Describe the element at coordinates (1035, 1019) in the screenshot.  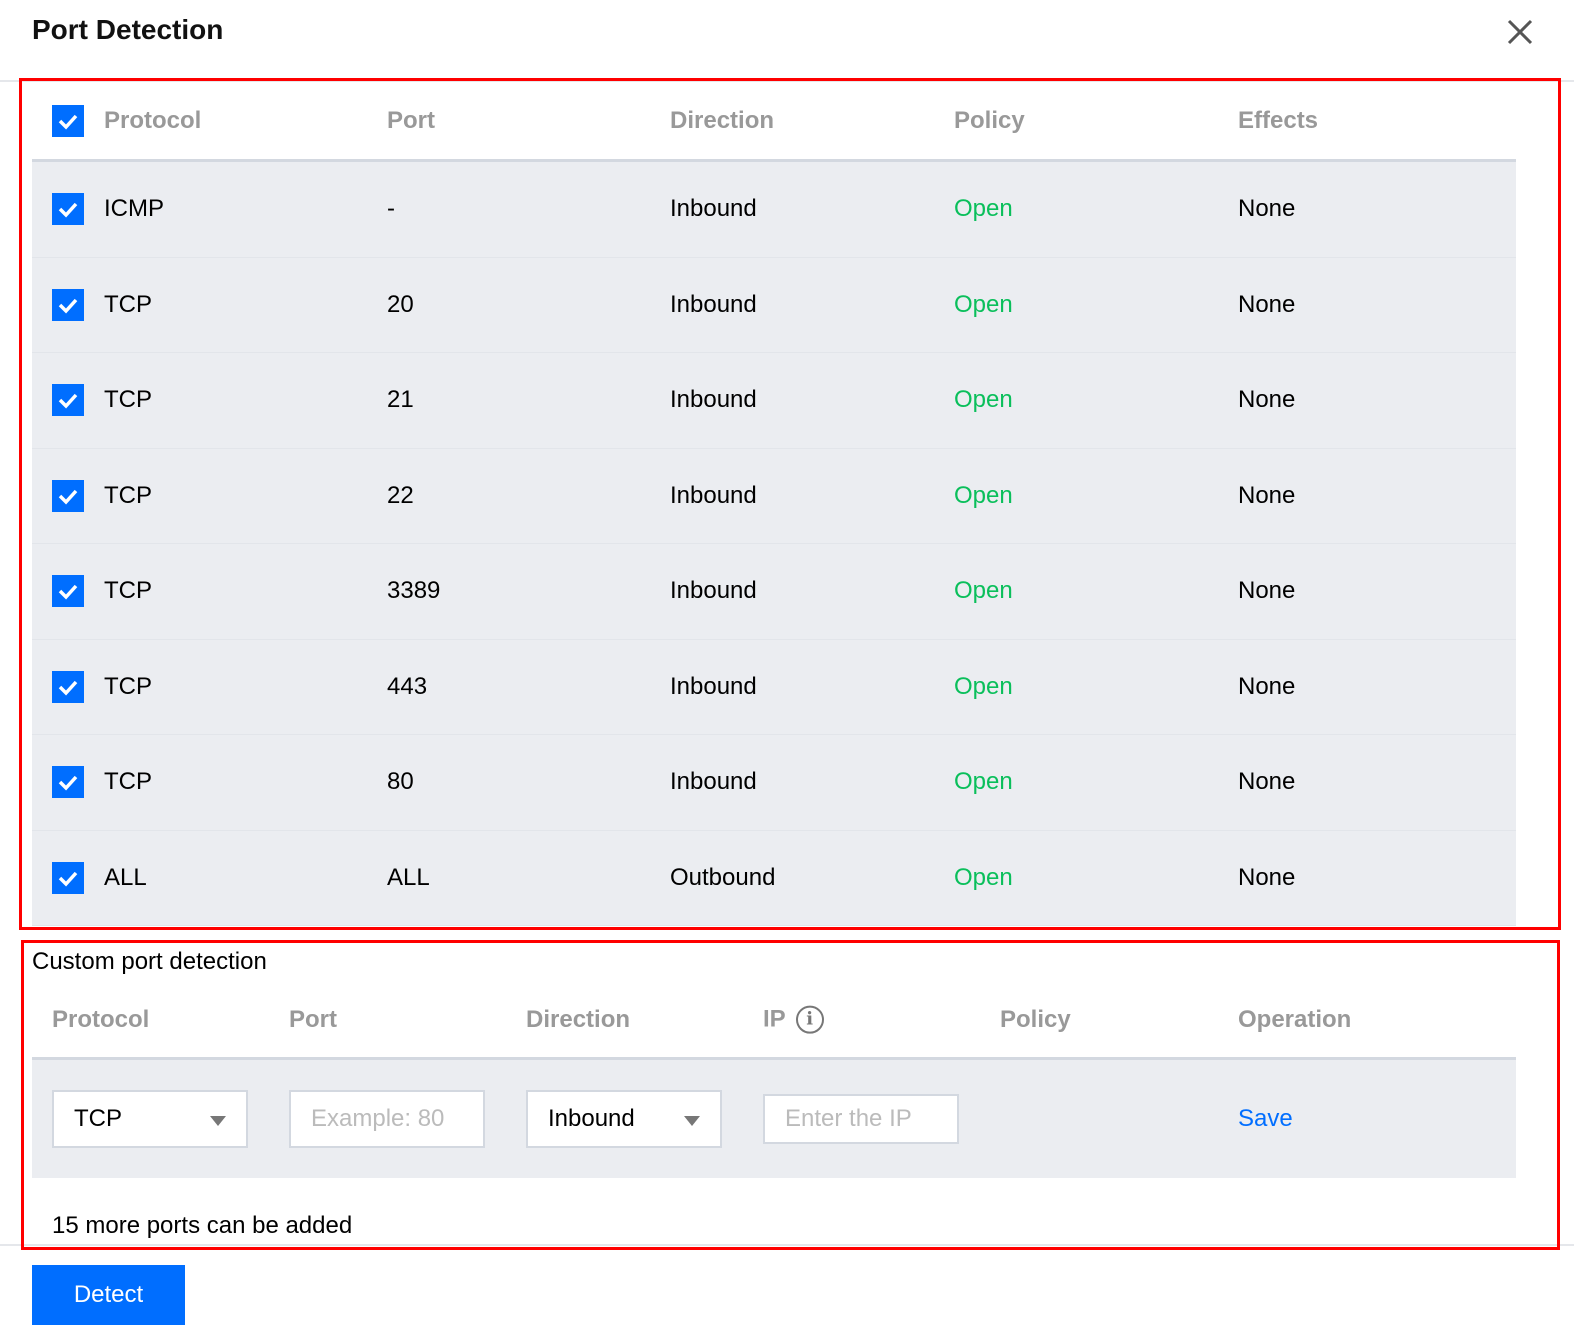
I see `custom-header-policy: Policy` at that location.